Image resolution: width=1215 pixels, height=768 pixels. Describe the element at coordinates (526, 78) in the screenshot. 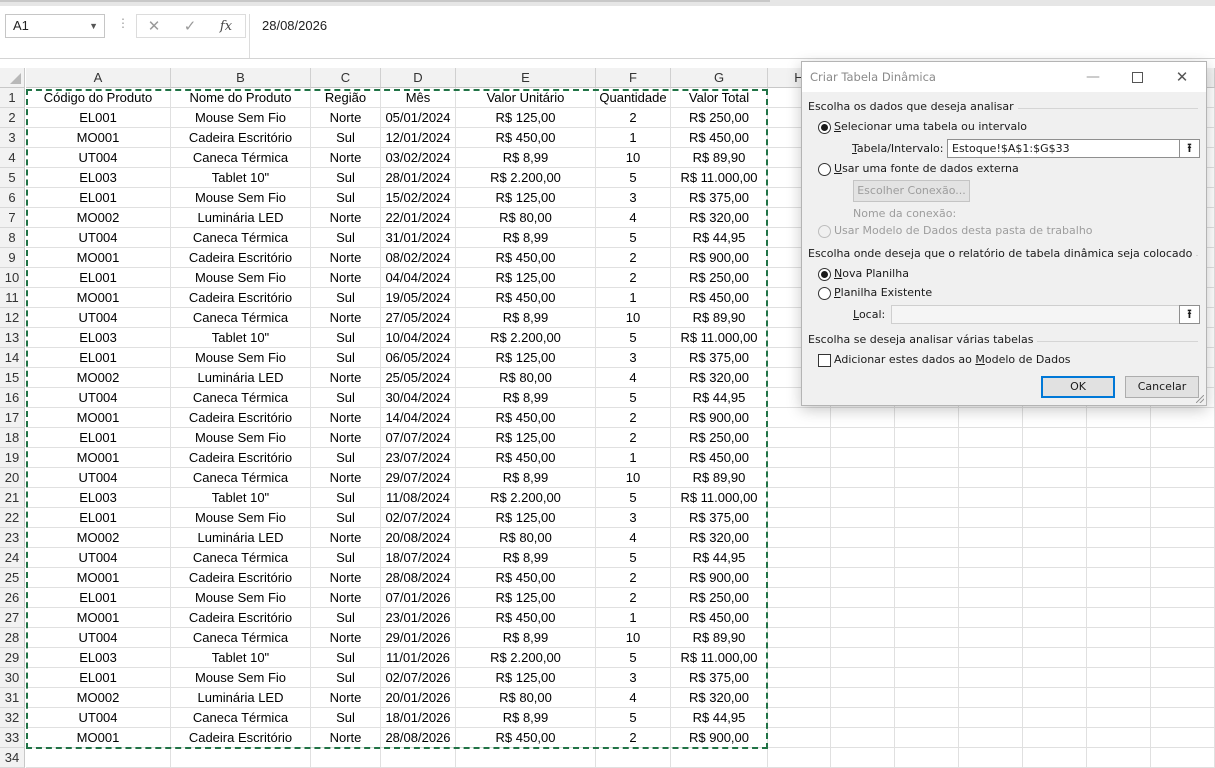

I see `column-header: E` at that location.